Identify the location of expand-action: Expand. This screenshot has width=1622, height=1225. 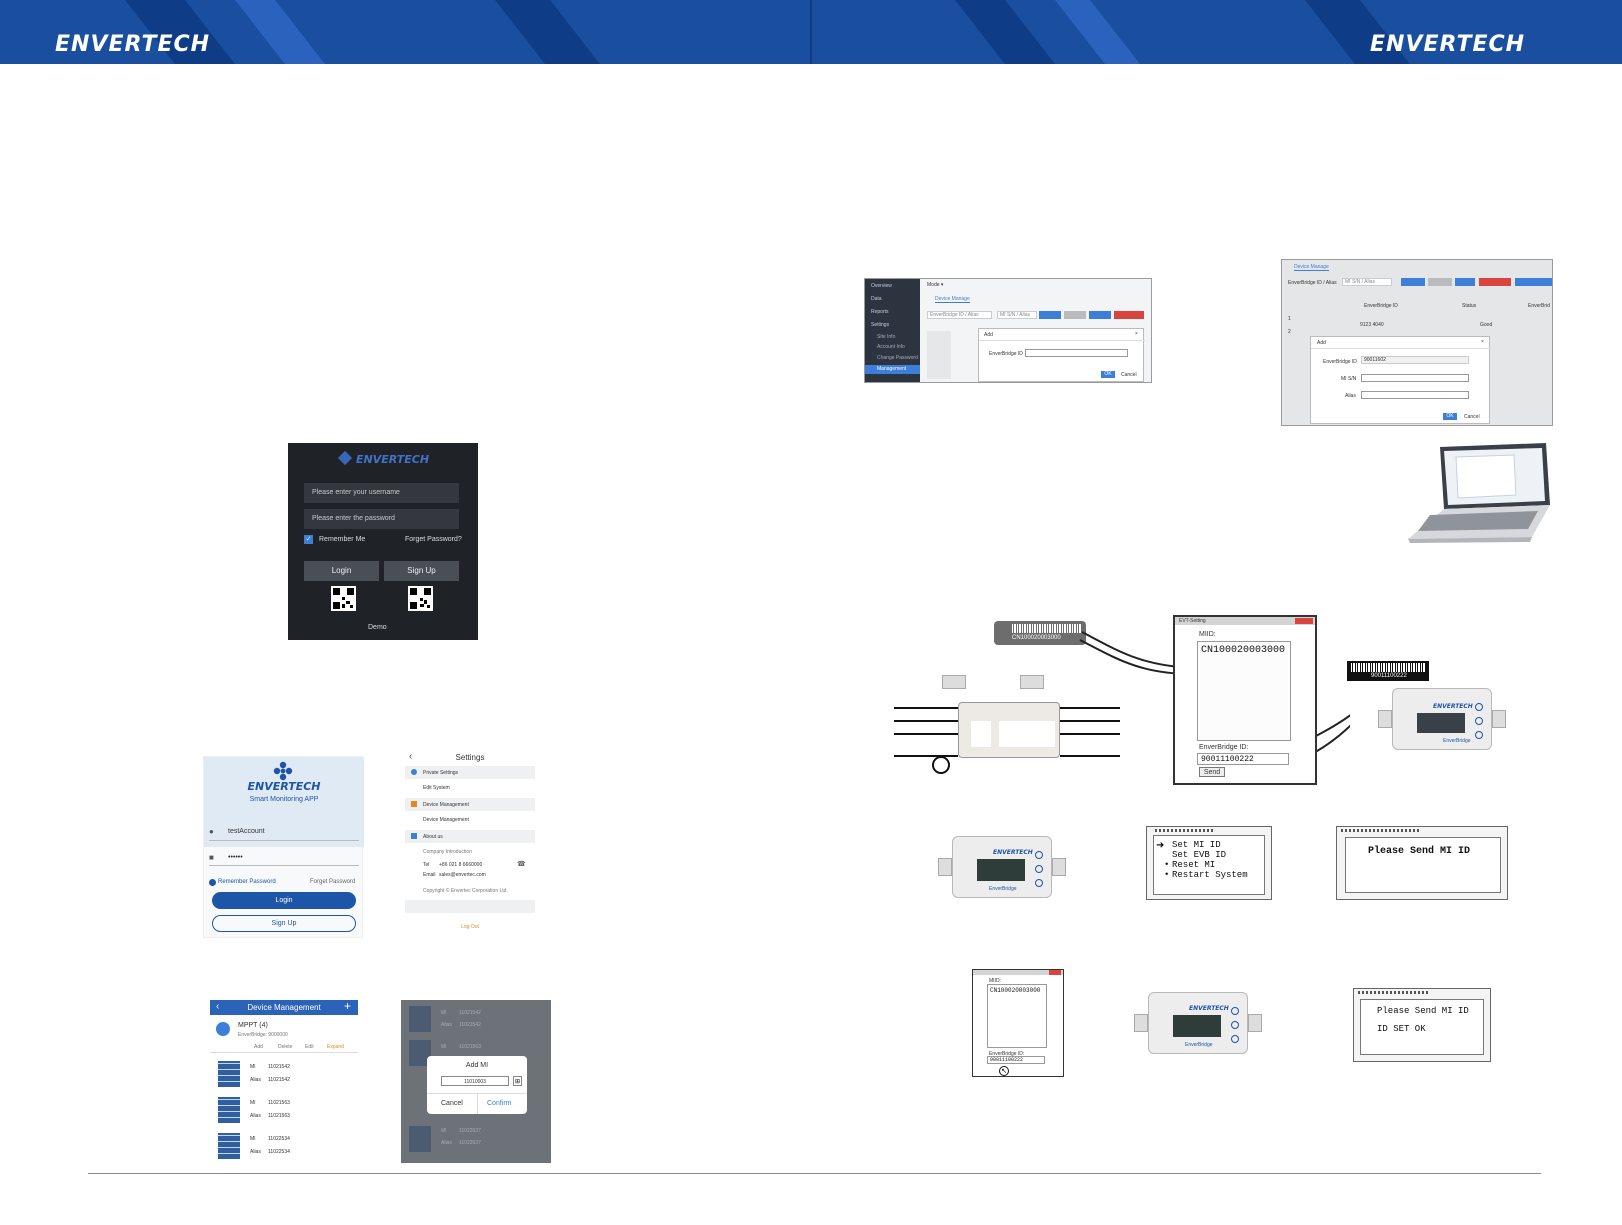
(335, 1047).